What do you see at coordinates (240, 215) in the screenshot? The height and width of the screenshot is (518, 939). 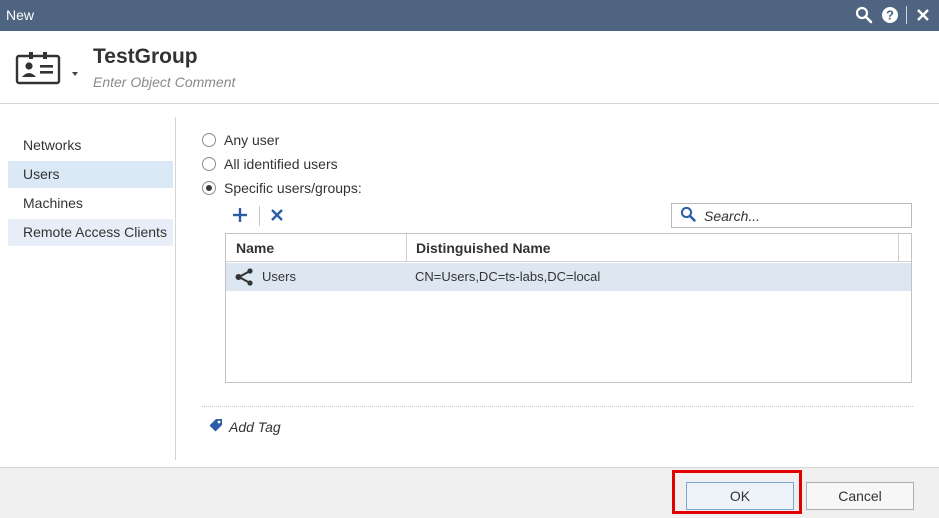 I see `plus-icon` at bounding box center [240, 215].